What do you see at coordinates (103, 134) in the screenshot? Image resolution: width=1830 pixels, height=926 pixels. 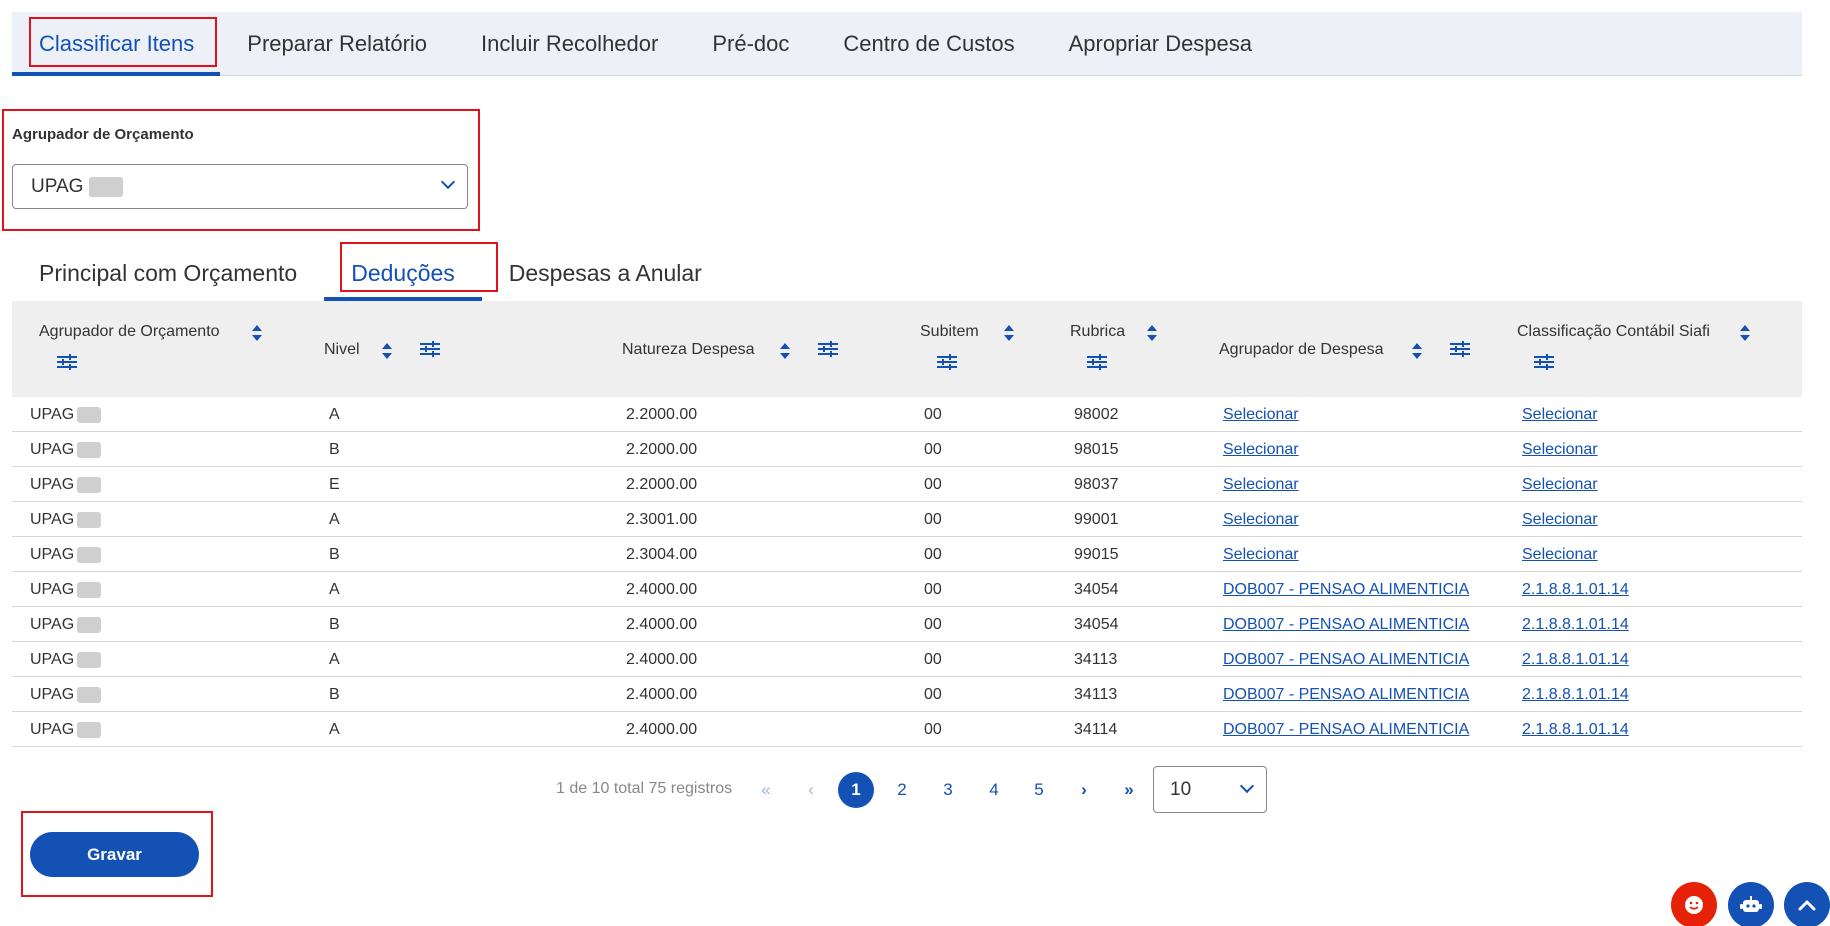 I see `agrupador-label: Agrupador de Orçamento` at bounding box center [103, 134].